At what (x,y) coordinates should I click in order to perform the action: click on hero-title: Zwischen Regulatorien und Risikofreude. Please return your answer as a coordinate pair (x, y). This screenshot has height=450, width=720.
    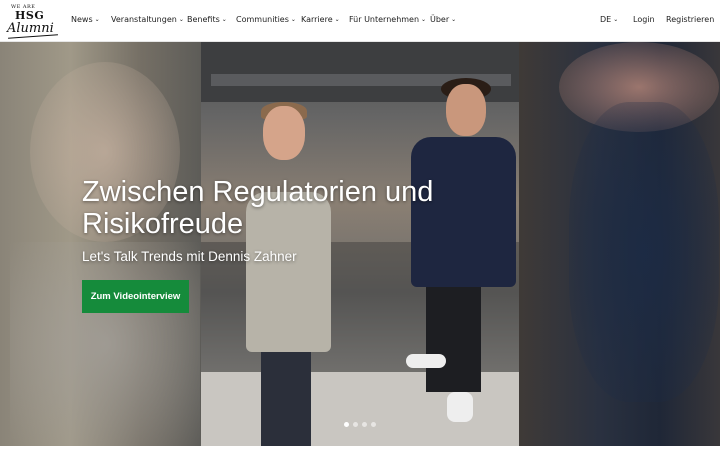
    Looking at the image, I should click on (292, 208).